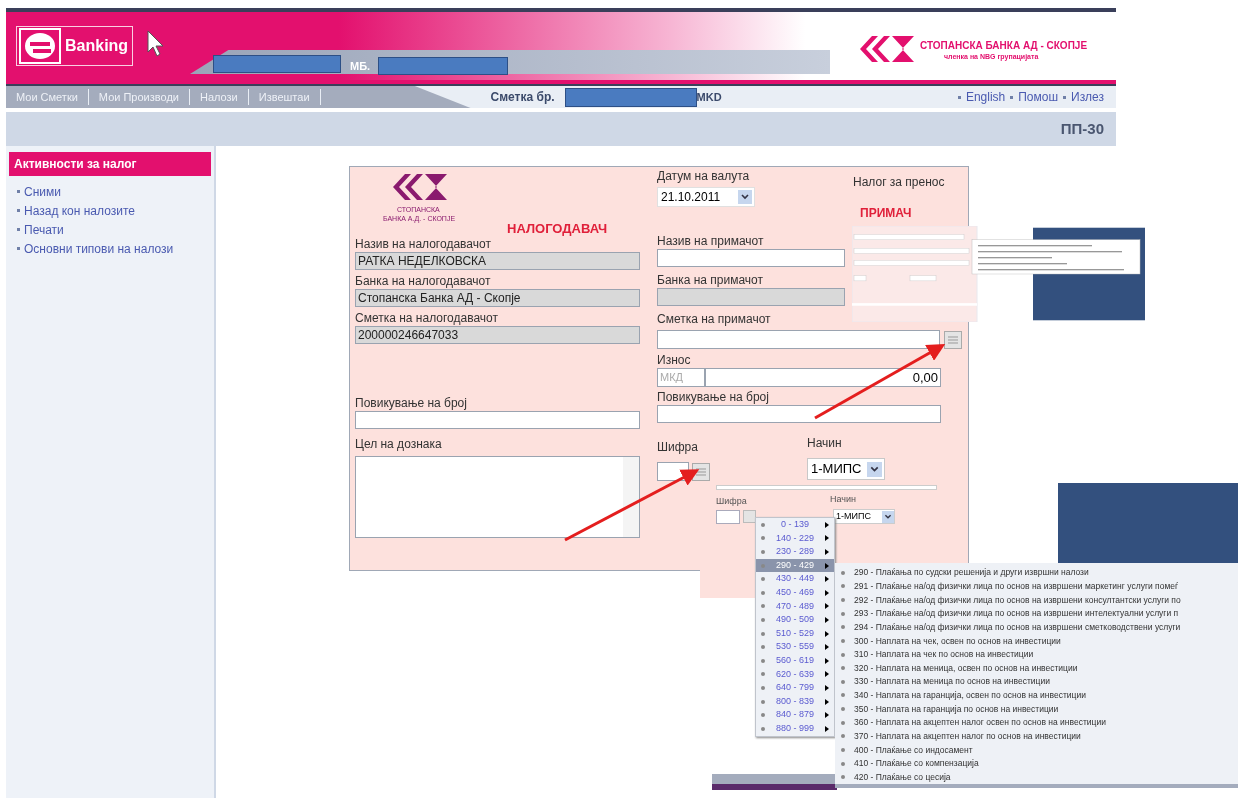  What do you see at coordinates (795, 688) in the screenshot?
I see `menu-item: 640 - 799` at bounding box center [795, 688].